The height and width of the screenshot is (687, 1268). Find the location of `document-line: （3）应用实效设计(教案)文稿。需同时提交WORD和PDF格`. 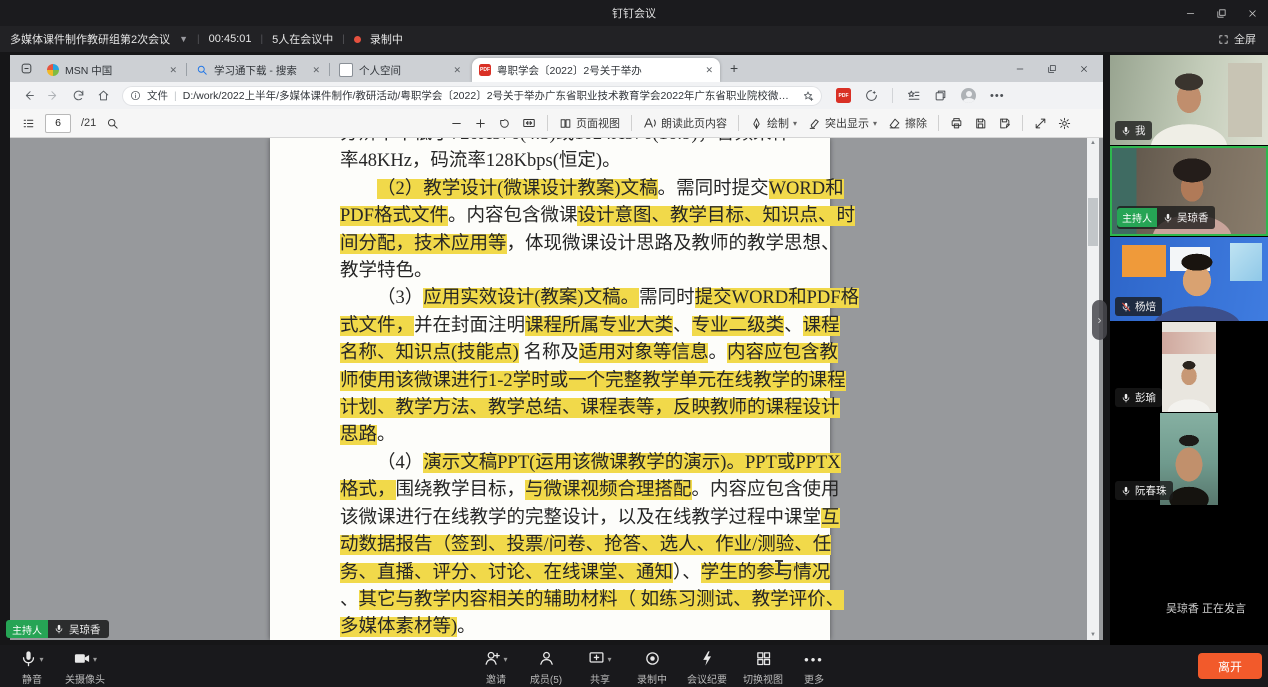

document-line: （3）应用实效设计(教案)文稿。需同时提交WORD和PDF格 is located at coordinates (600, 298).